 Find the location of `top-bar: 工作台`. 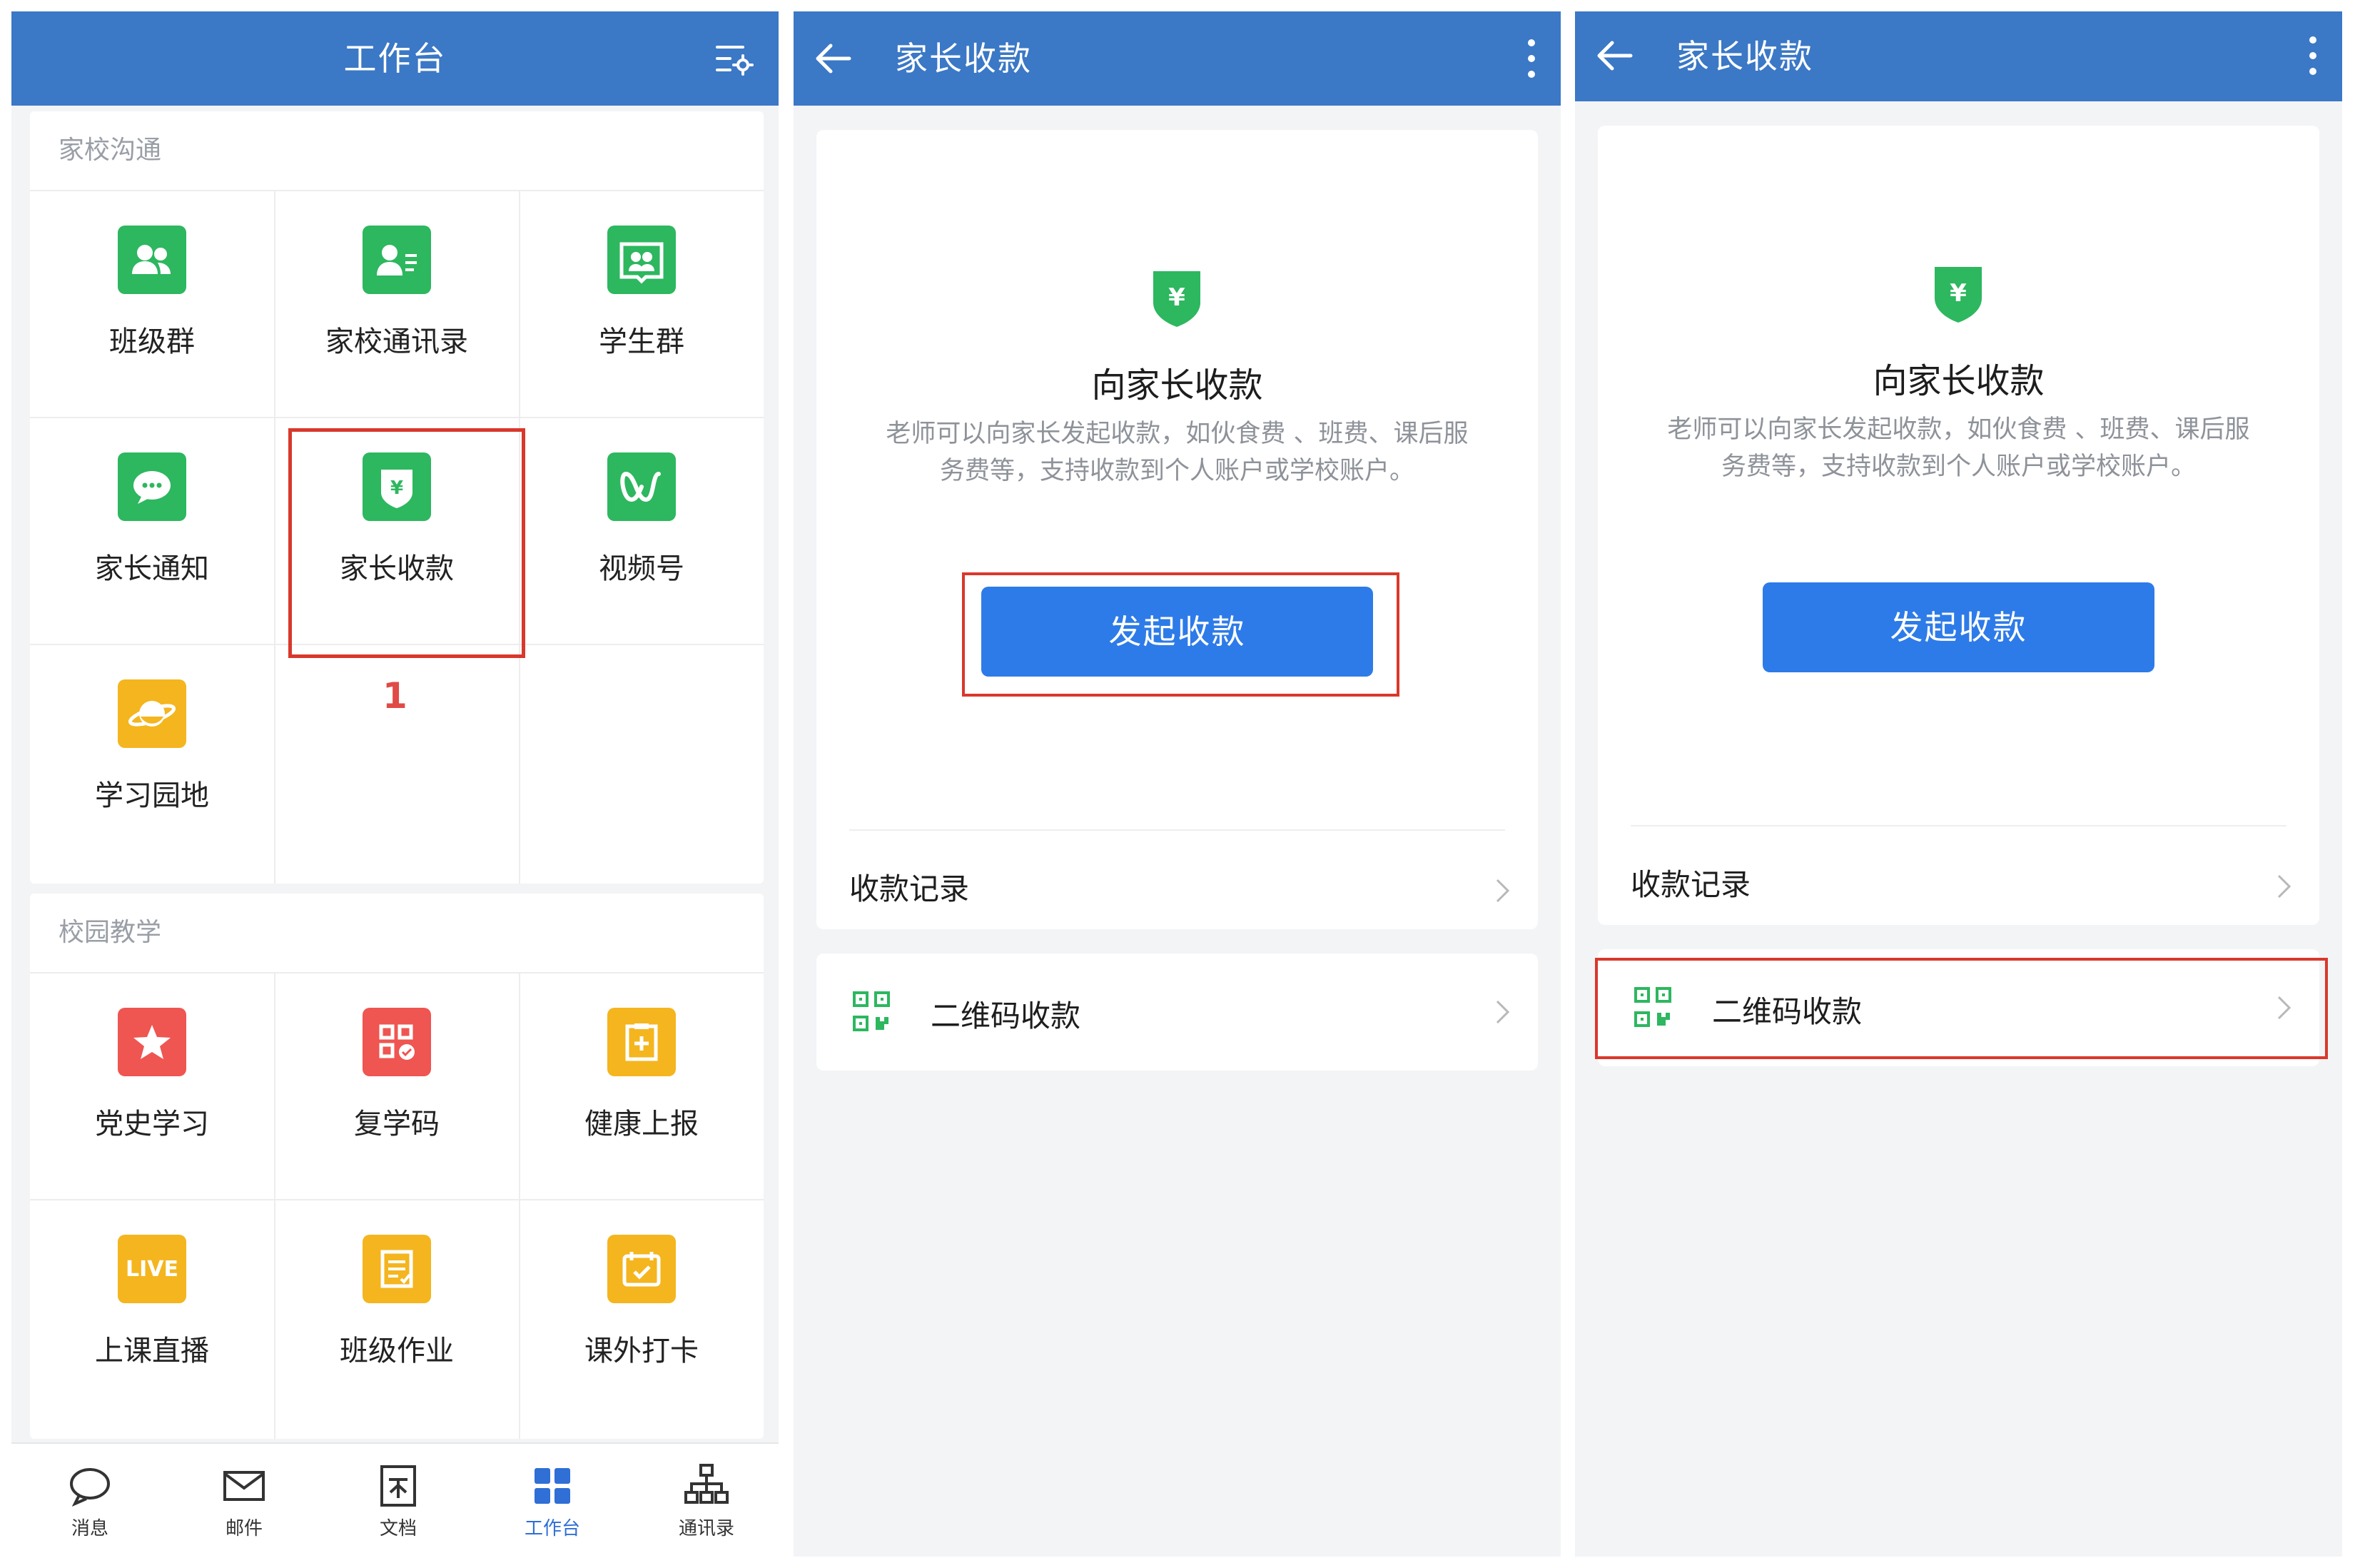

top-bar: 工作台 is located at coordinates (395, 58).